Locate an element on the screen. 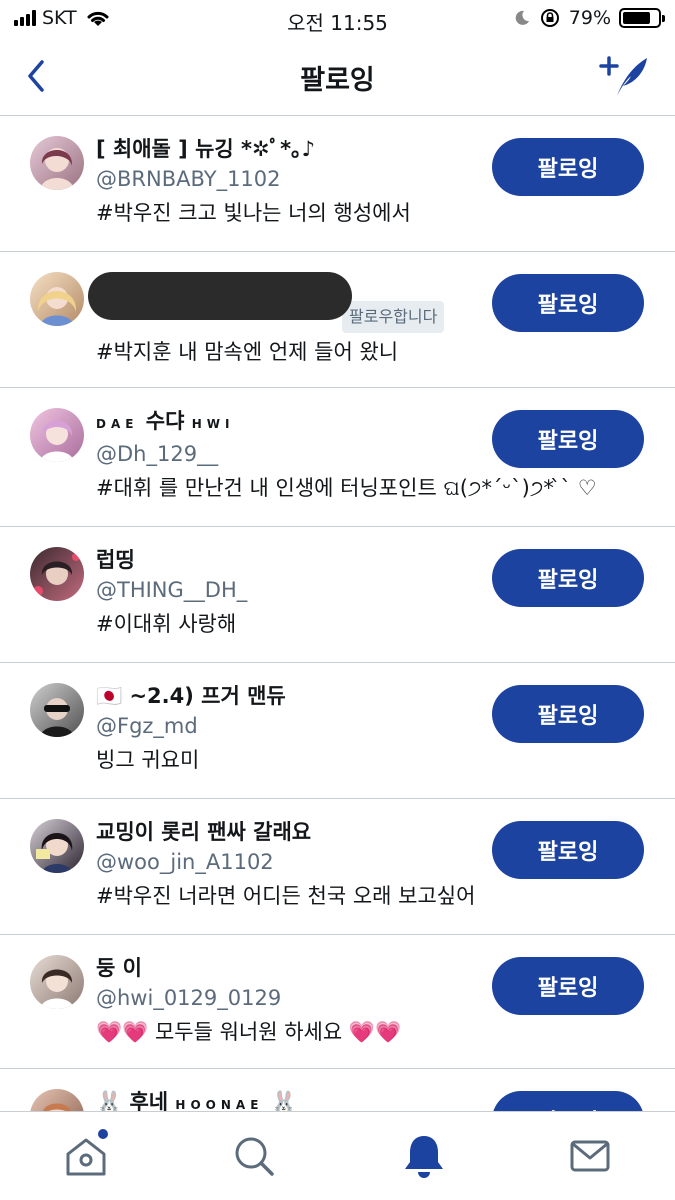 Image resolution: width=675 pixels, height=1200 pixels. tab-home is located at coordinates (86, 1154).